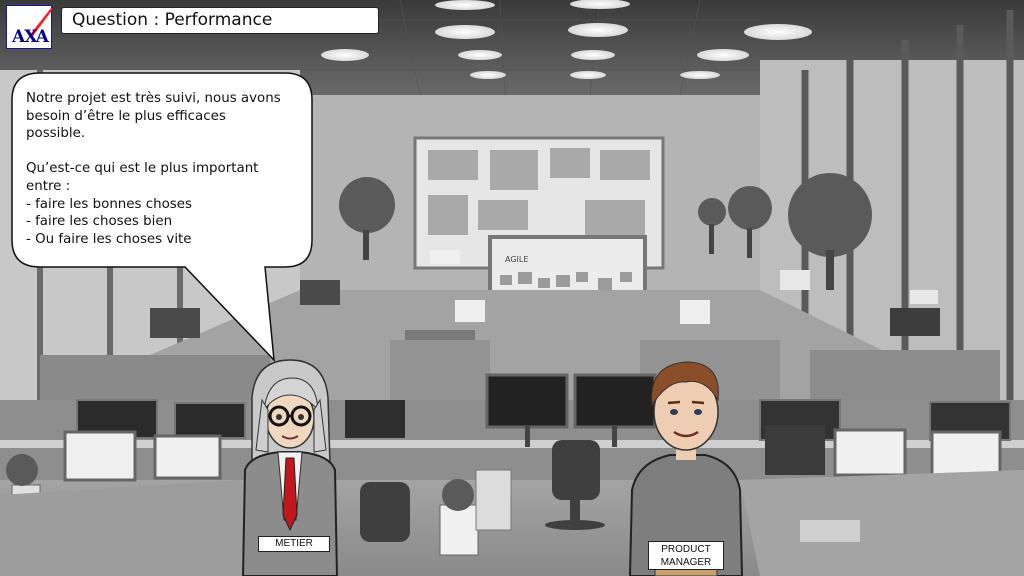 The image size is (1024, 576). I want to click on product-manager-label-line2: MANAGER, so click(686, 562).